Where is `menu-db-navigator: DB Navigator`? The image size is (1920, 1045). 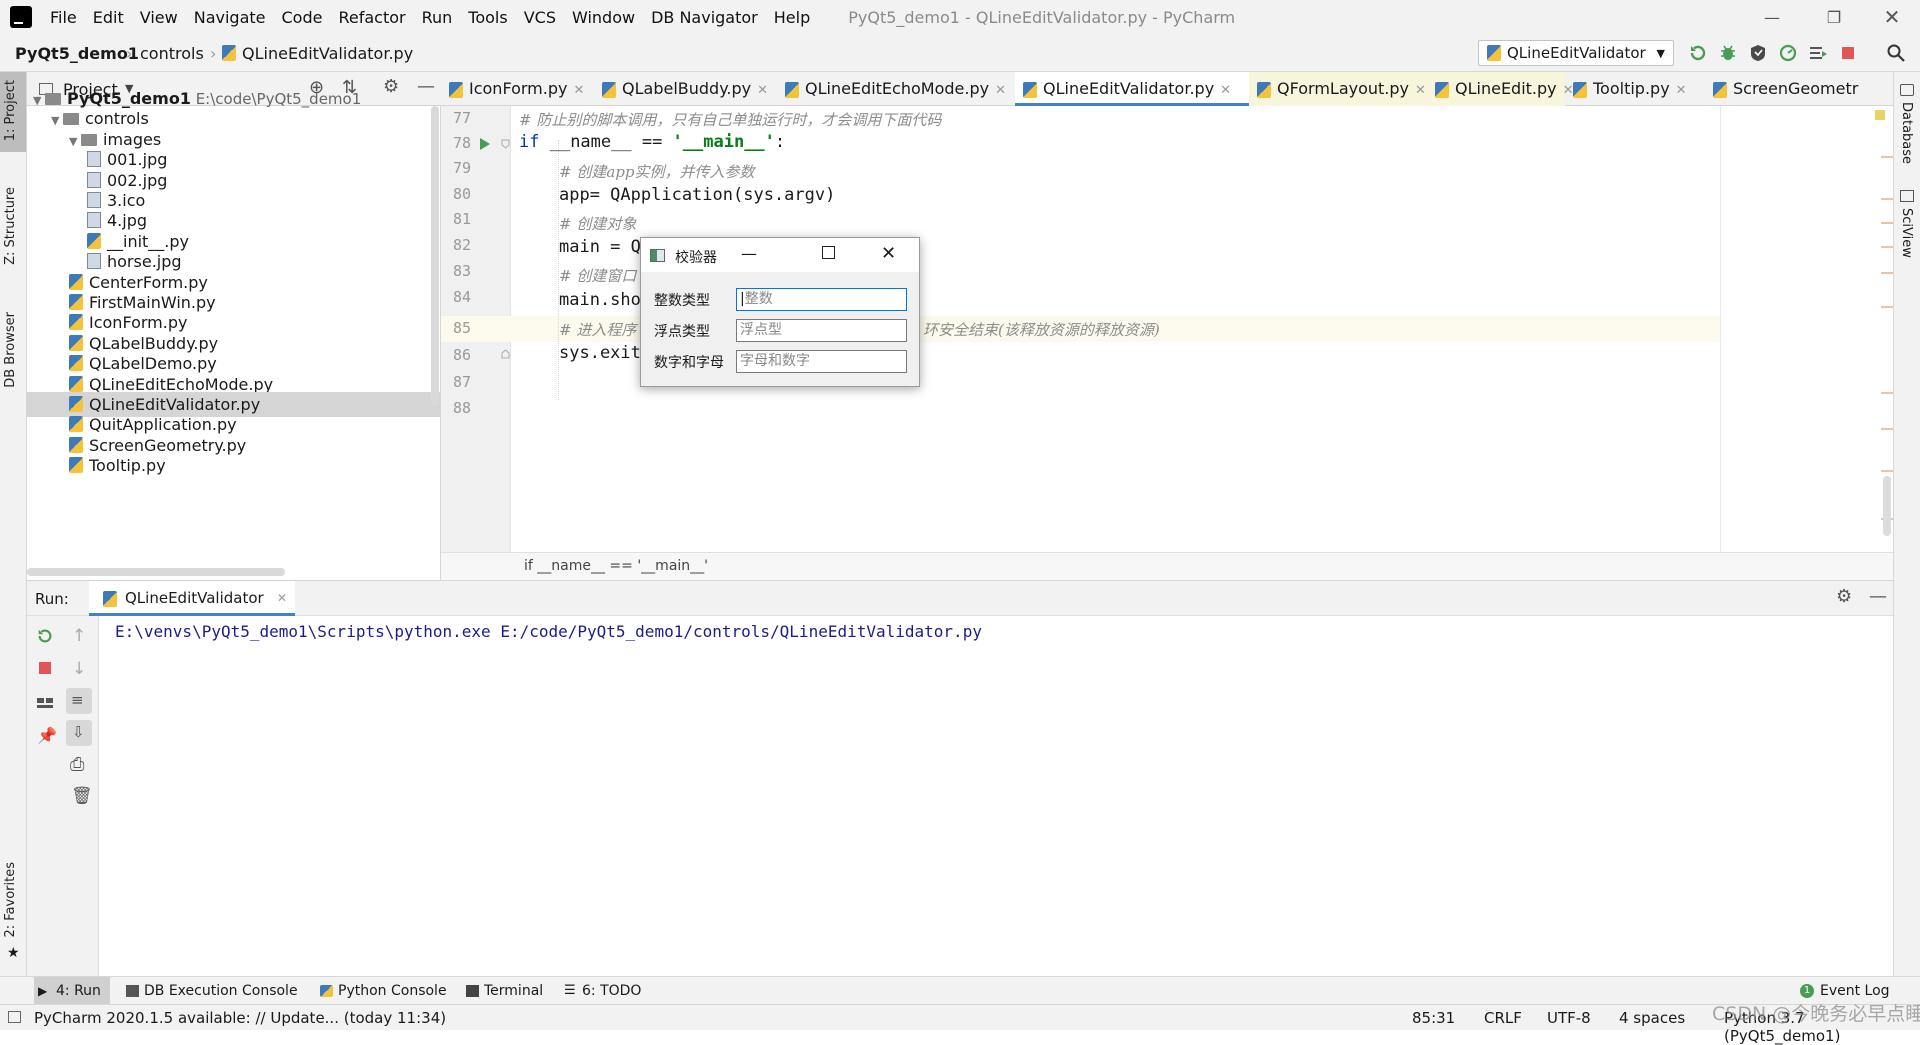 menu-db-navigator: DB Navigator is located at coordinates (704, 17).